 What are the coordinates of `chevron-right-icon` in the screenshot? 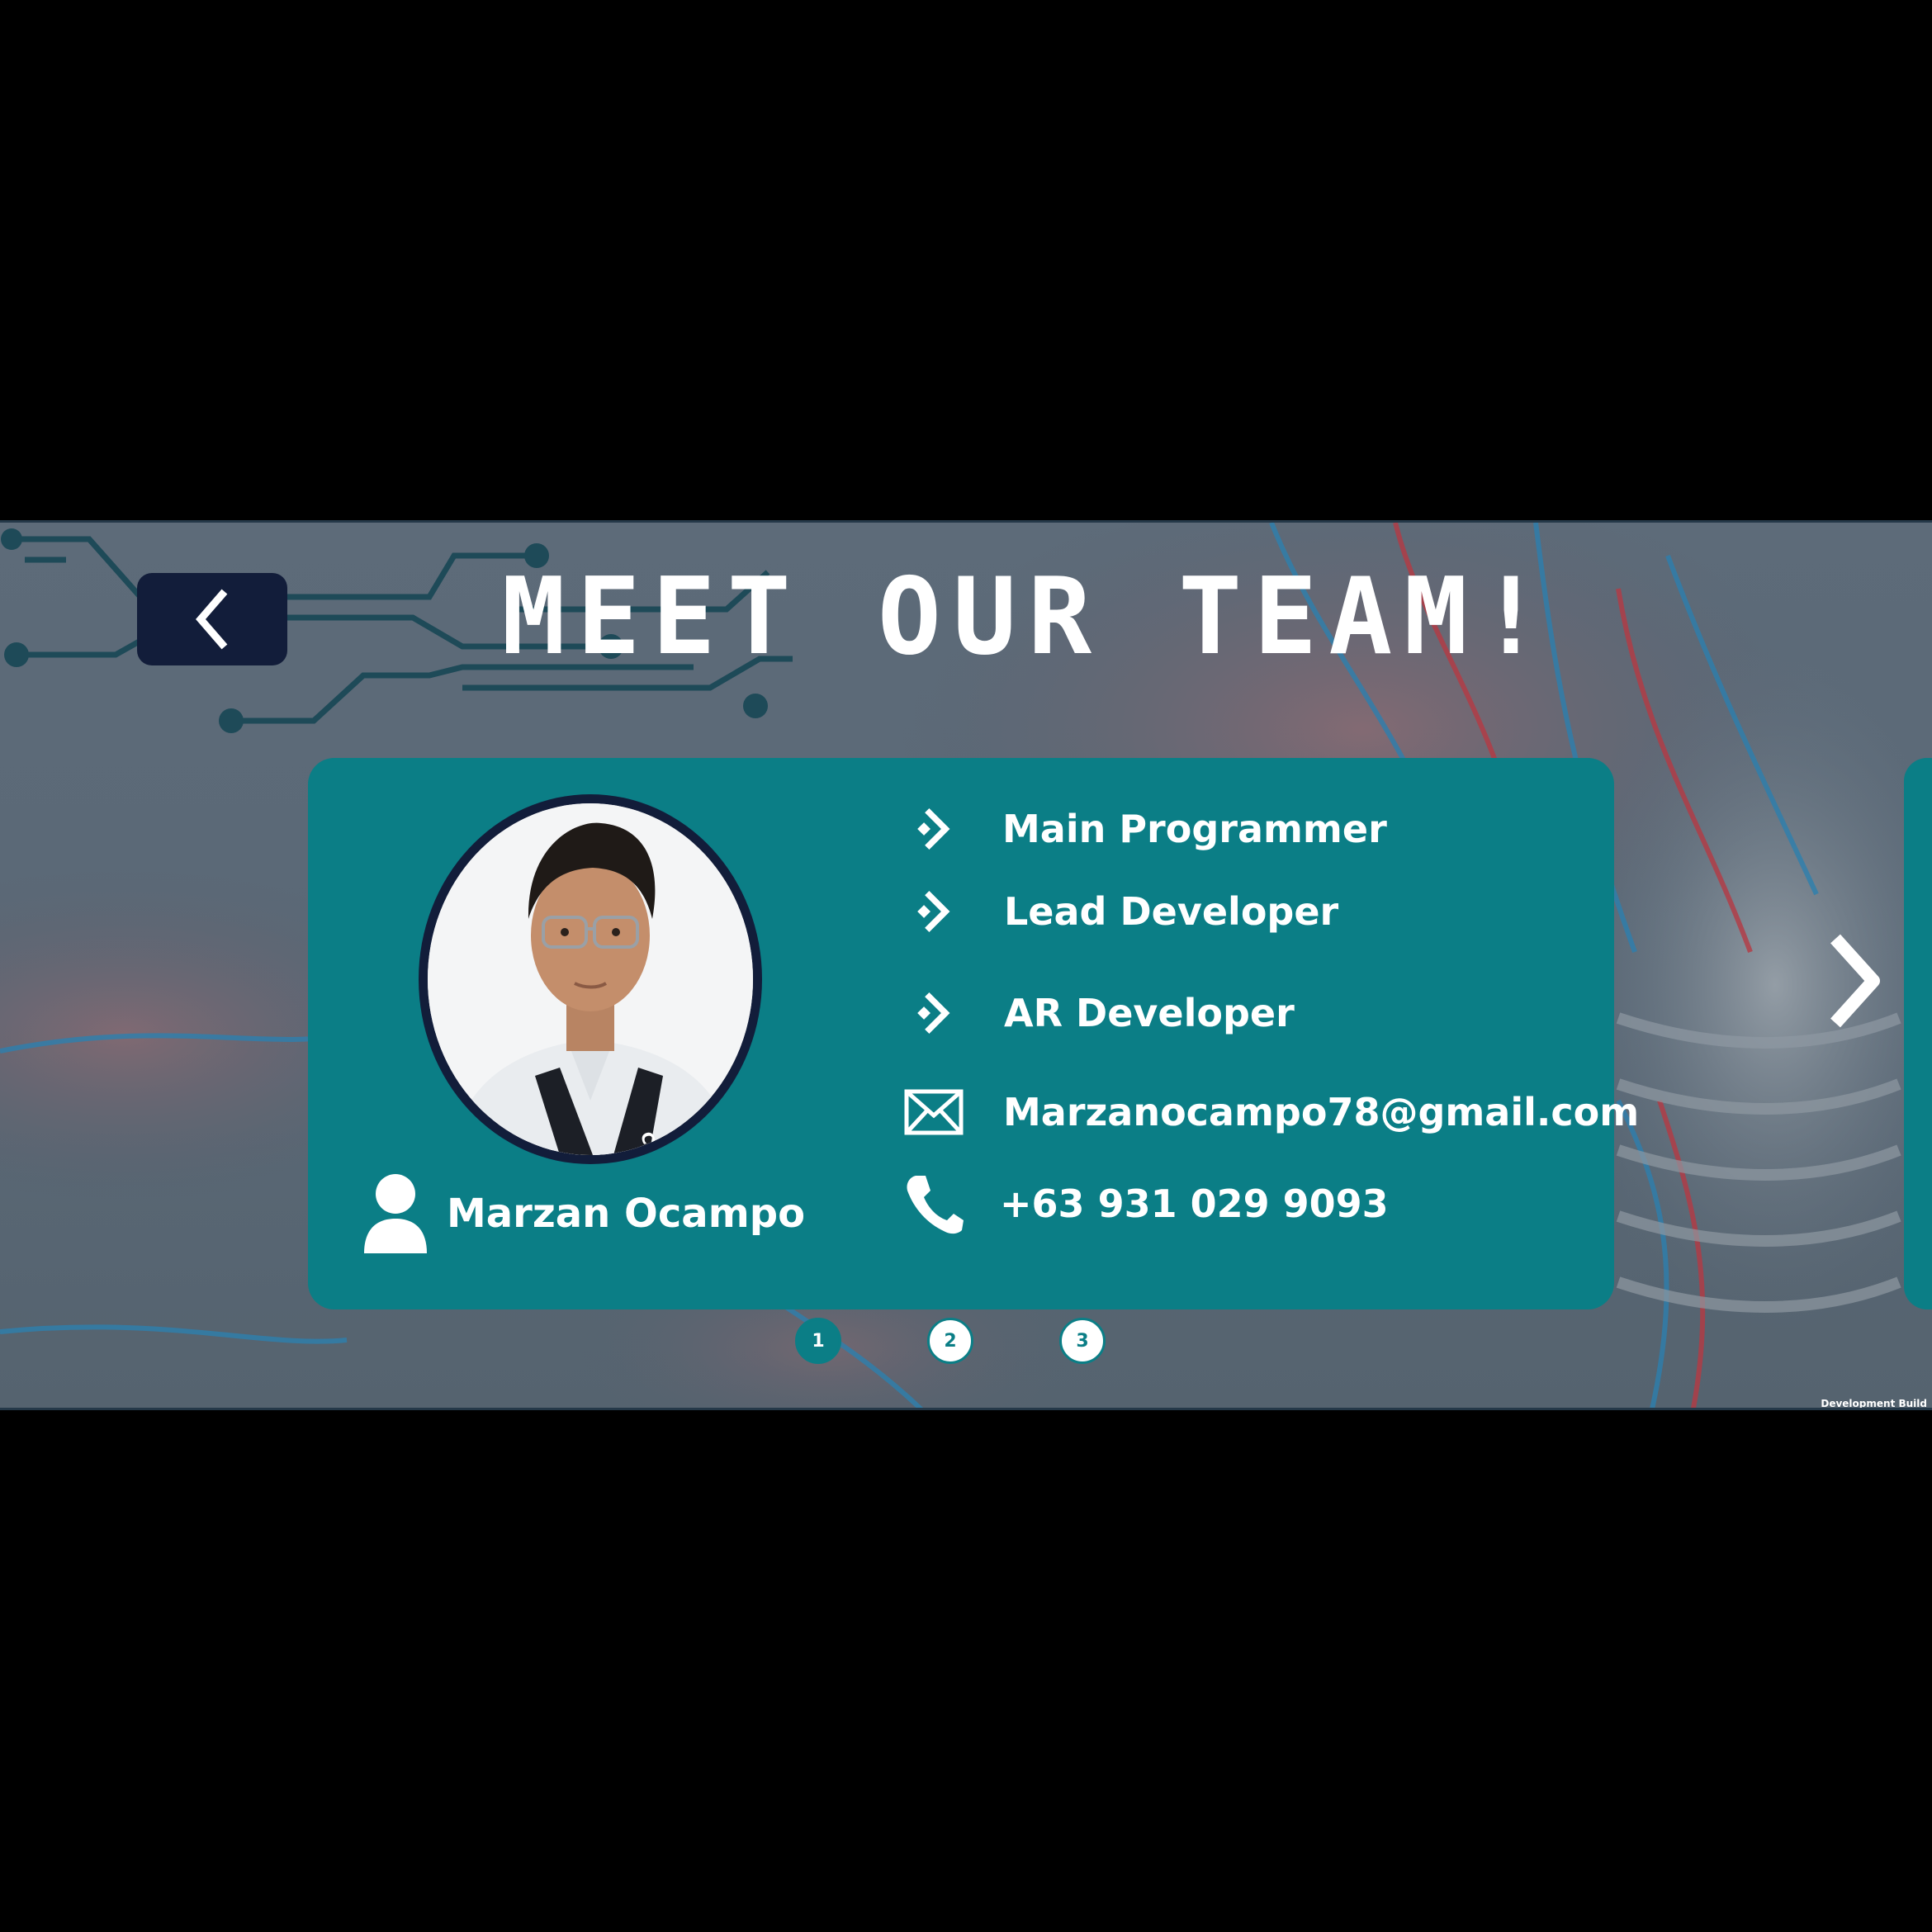 It's located at (1854, 981).